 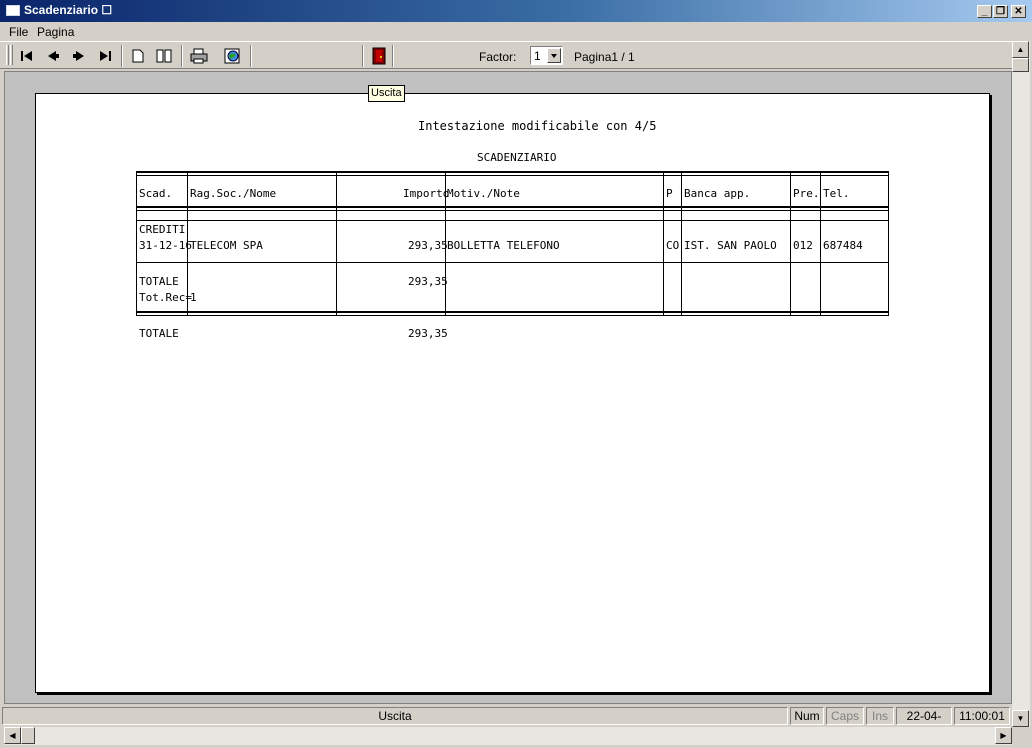 What do you see at coordinates (426, 193) in the screenshot?
I see `column-header-importo: Importo` at bounding box center [426, 193].